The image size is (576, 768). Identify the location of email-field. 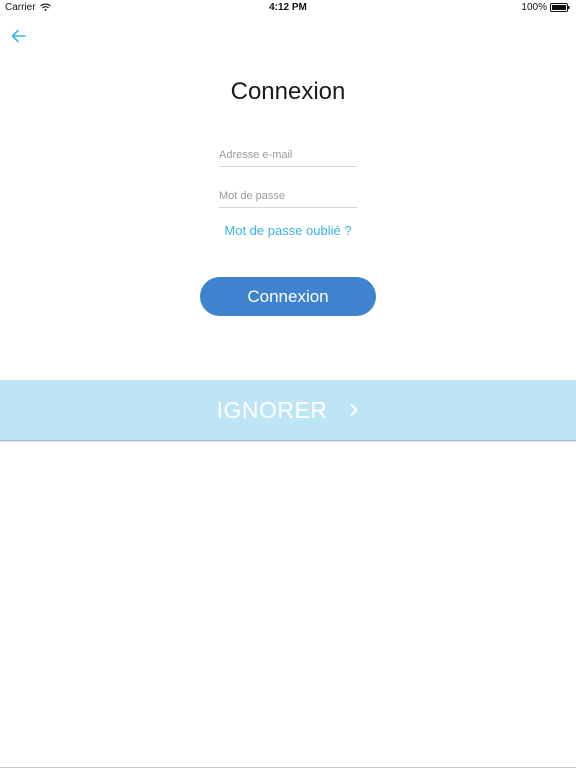
(288, 155).